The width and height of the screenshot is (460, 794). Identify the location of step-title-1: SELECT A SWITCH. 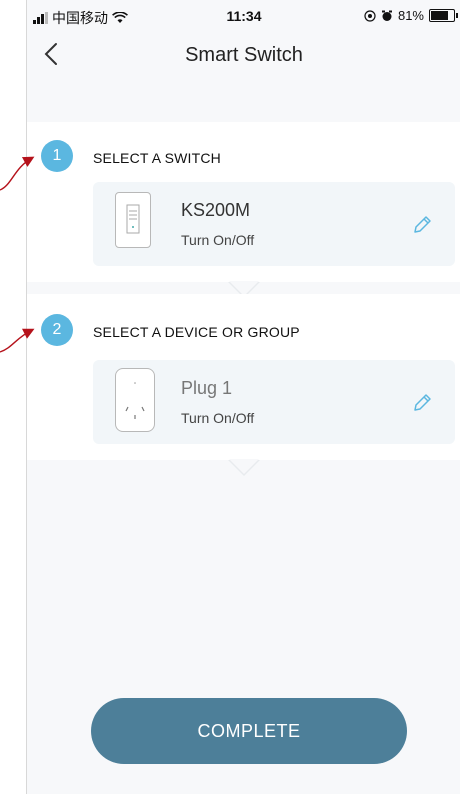
(157, 158).